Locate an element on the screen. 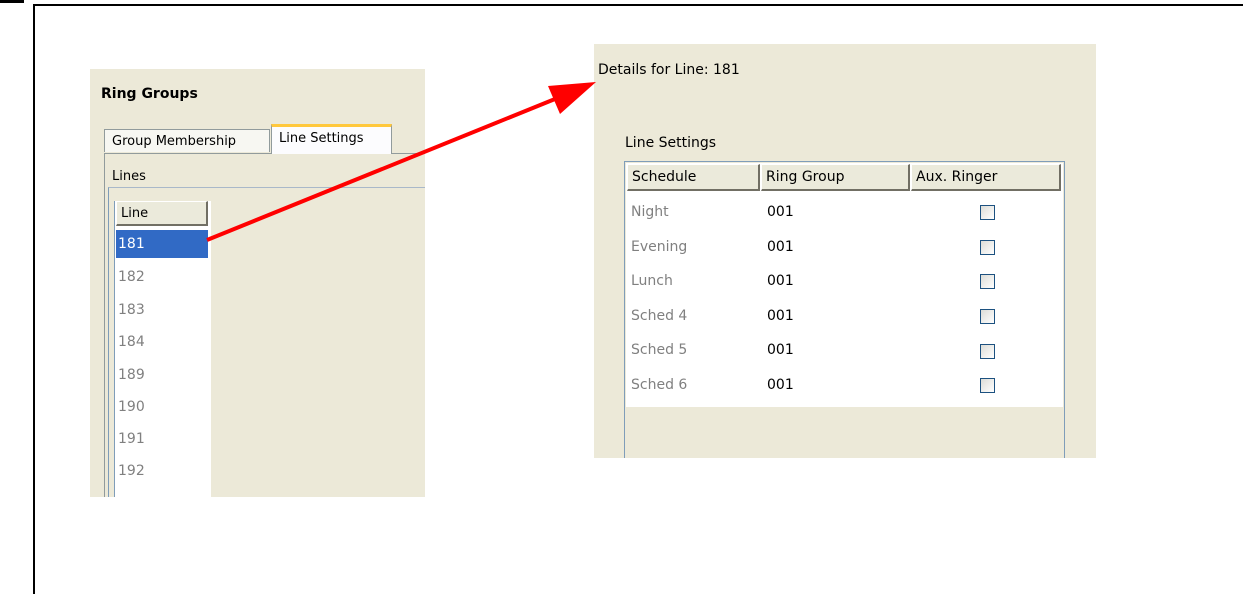  arrow-shaft is located at coordinates (381, 169).